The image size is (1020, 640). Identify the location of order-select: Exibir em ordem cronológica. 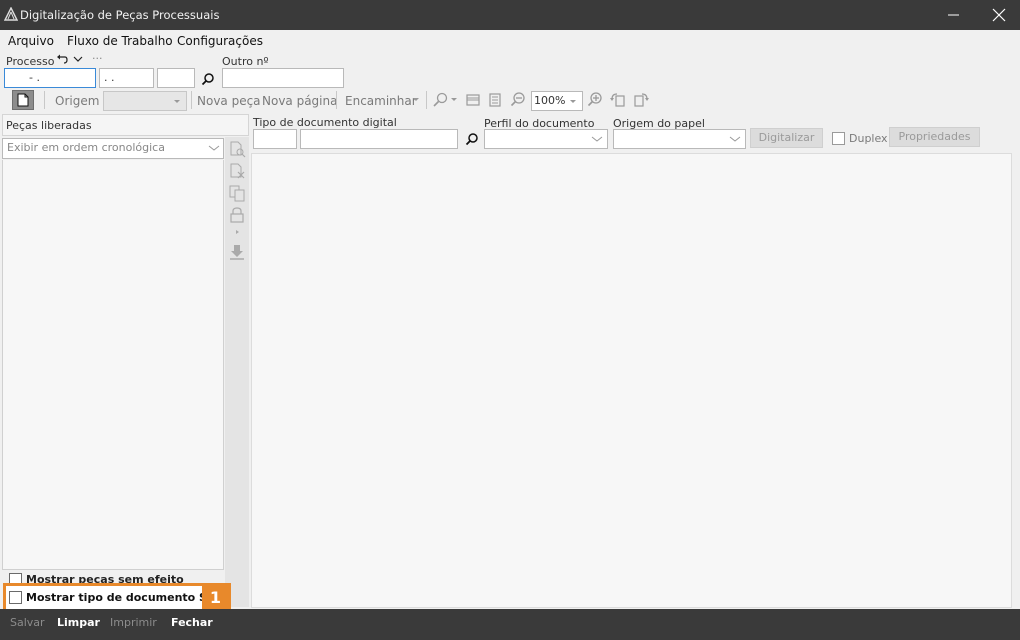
(113, 148).